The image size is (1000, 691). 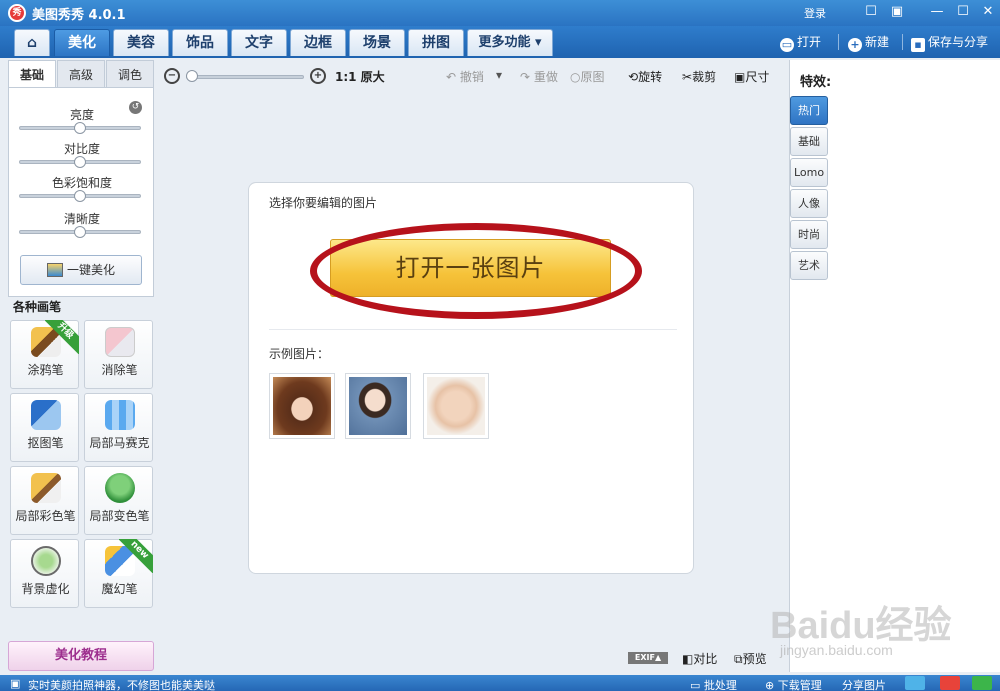 I want to click on sharpness-slider, so click(x=80, y=232).